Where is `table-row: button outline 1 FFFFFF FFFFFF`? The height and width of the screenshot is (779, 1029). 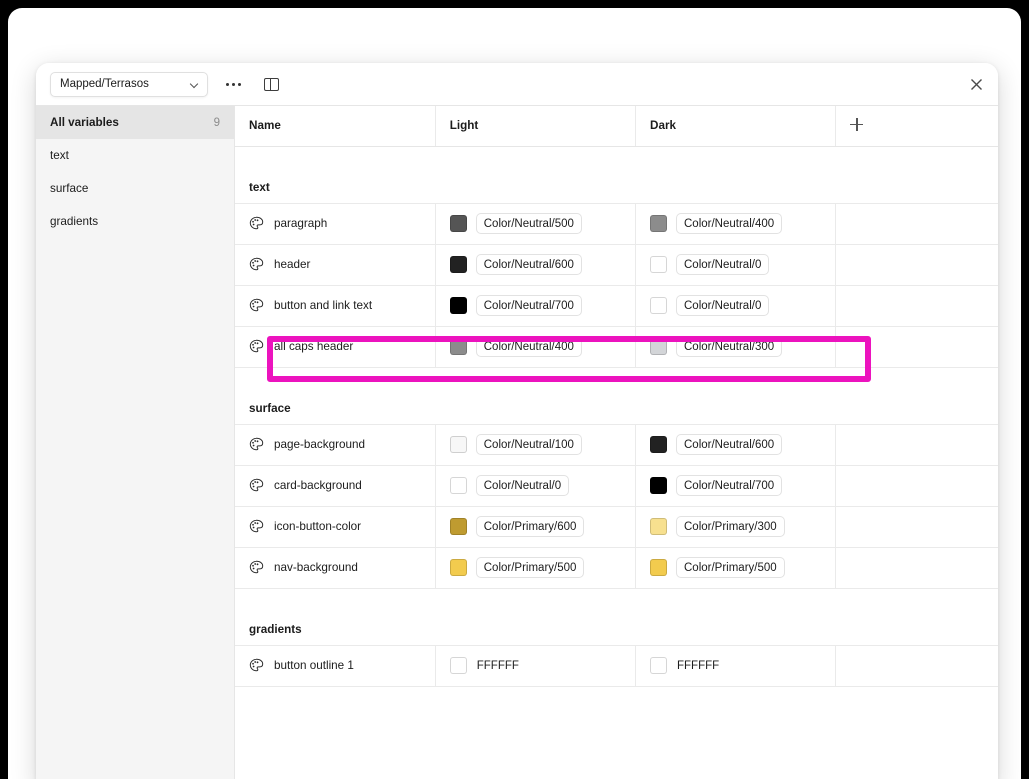
table-row: button outline 1 FFFFFF FFFFFF is located at coordinates (616, 666).